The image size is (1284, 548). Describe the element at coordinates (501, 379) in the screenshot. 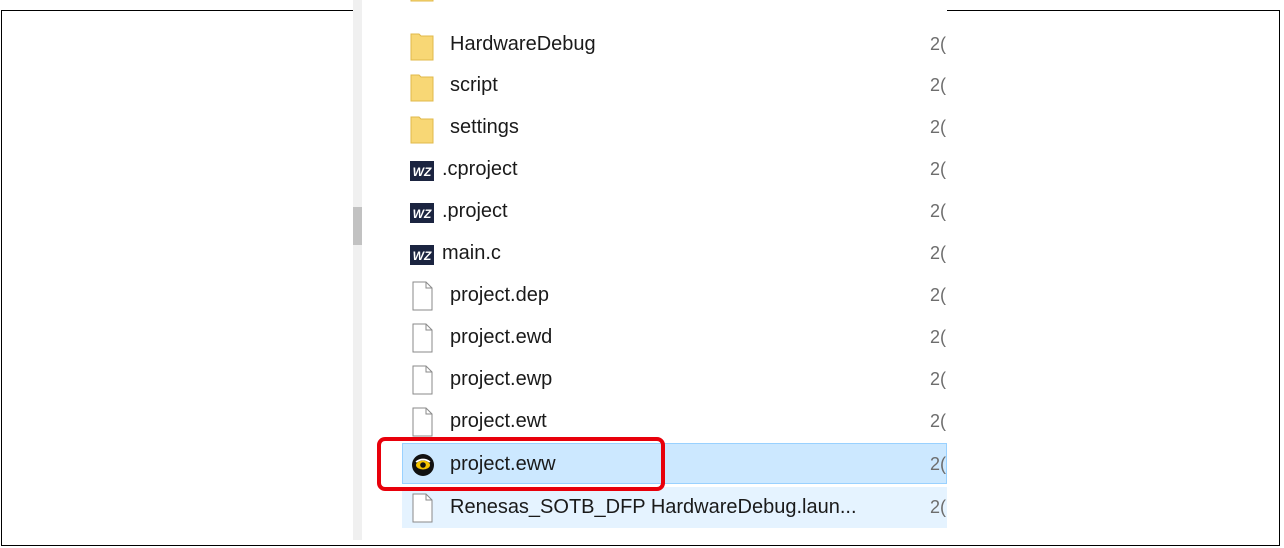

I see `file-name: project.ewp` at that location.